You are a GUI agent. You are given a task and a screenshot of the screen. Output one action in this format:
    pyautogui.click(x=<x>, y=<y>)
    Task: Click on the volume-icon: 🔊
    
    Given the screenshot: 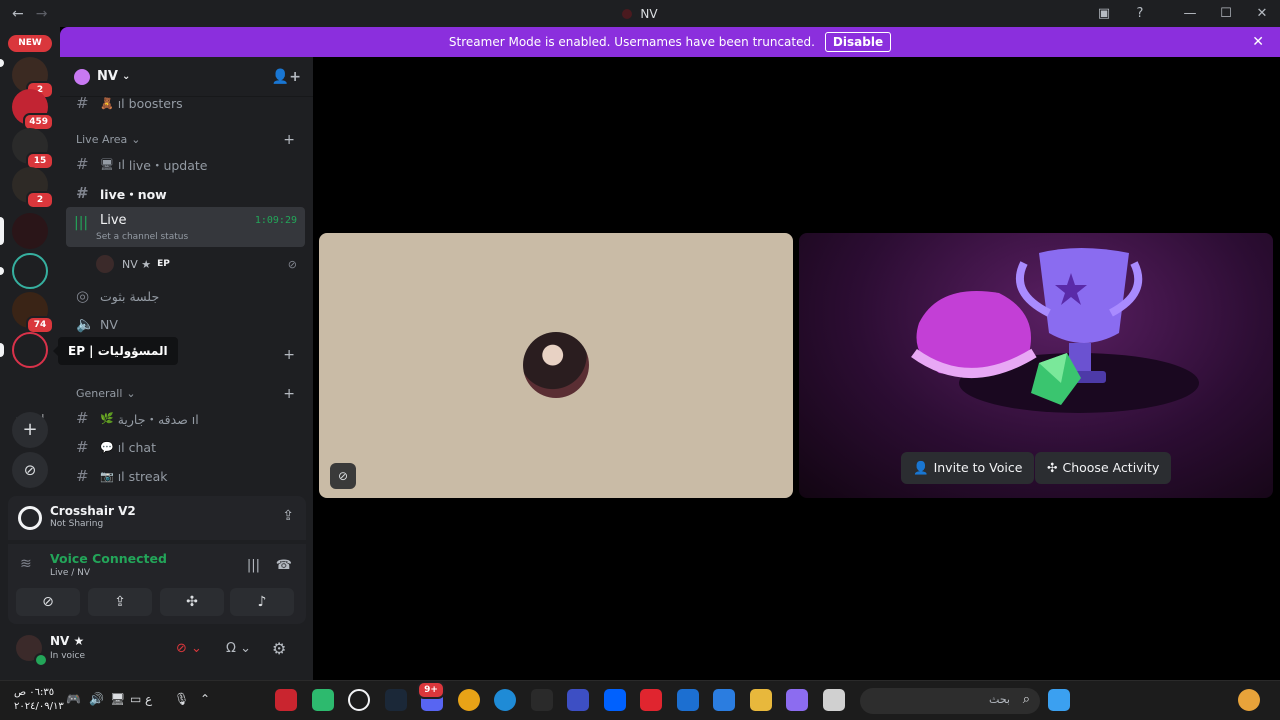 What is the action you would take?
    pyautogui.click(x=96, y=699)
    